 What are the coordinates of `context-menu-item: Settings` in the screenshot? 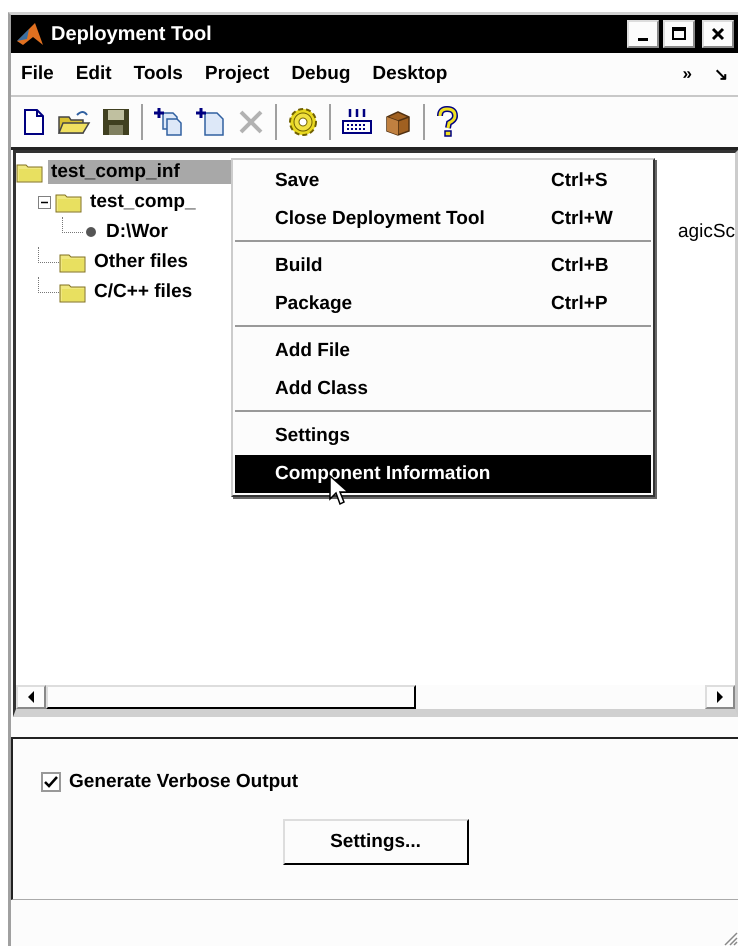 It's located at (443, 436).